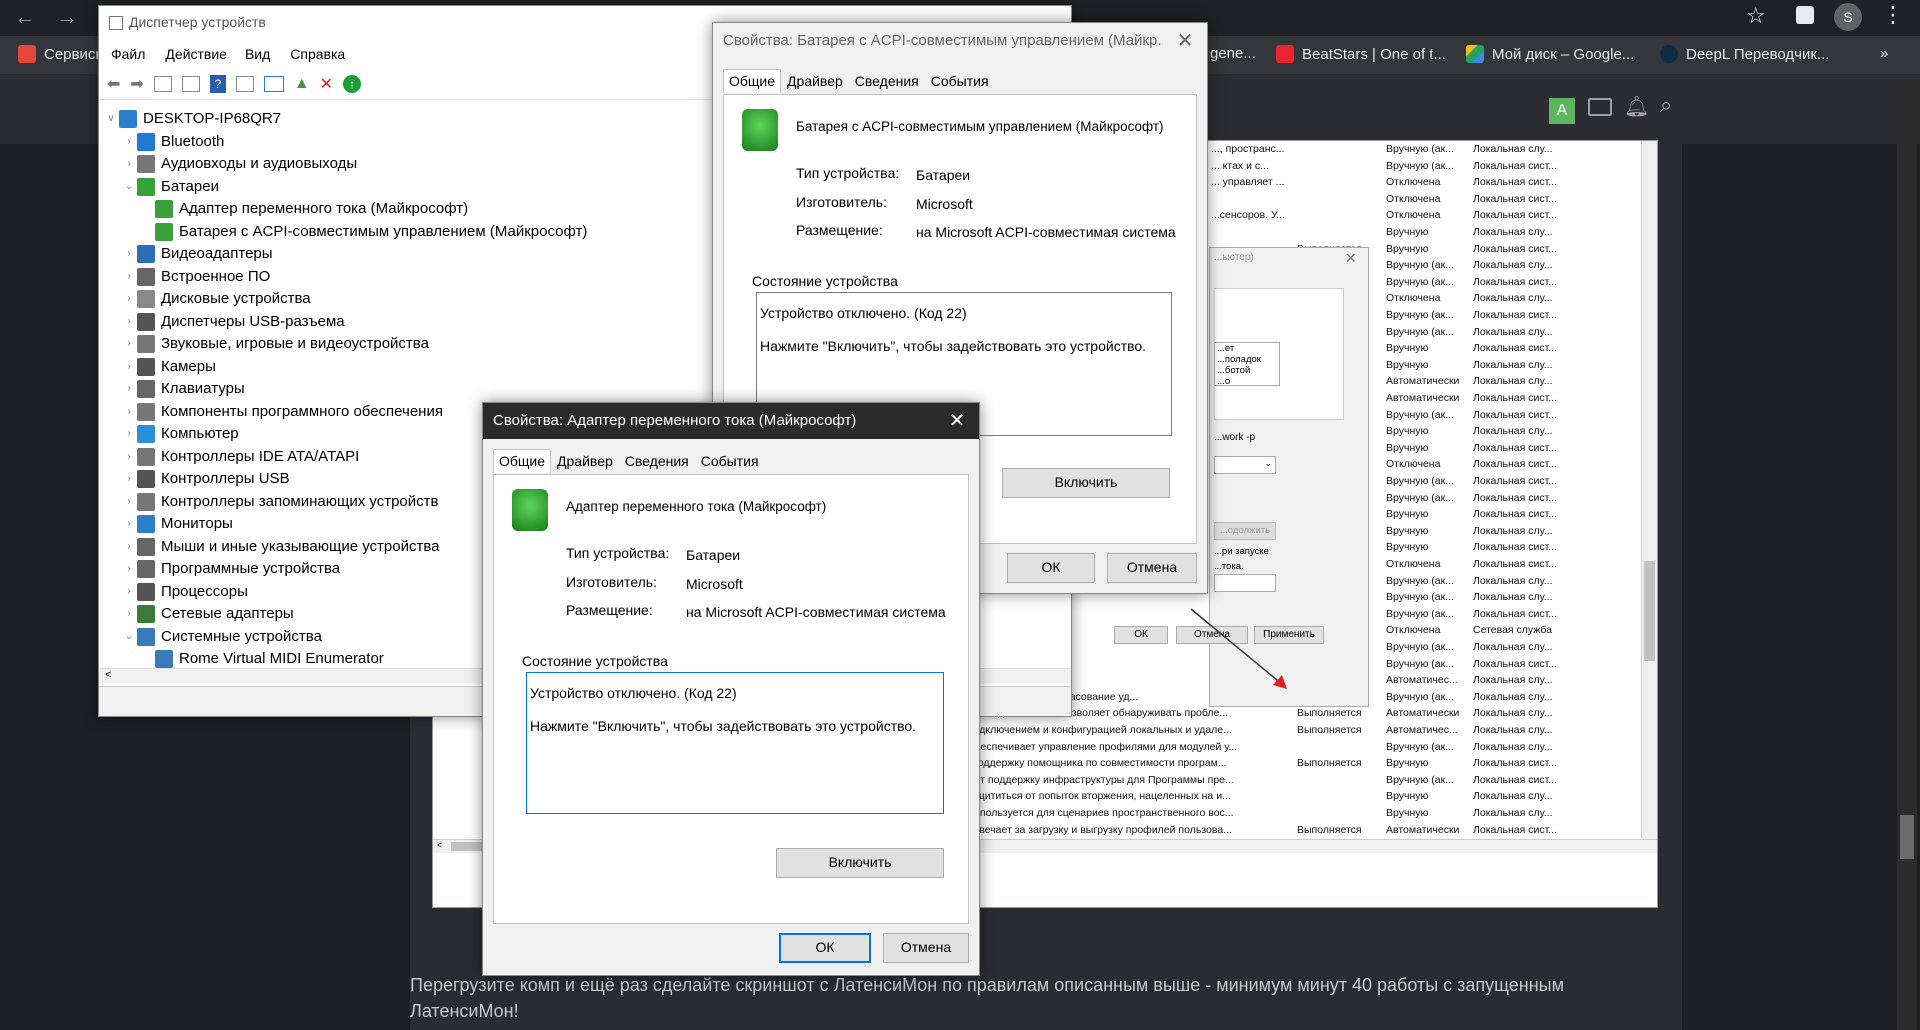  What do you see at coordinates (217, 83) in the screenshot?
I see `help-icon: ?` at bounding box center [217, 83].